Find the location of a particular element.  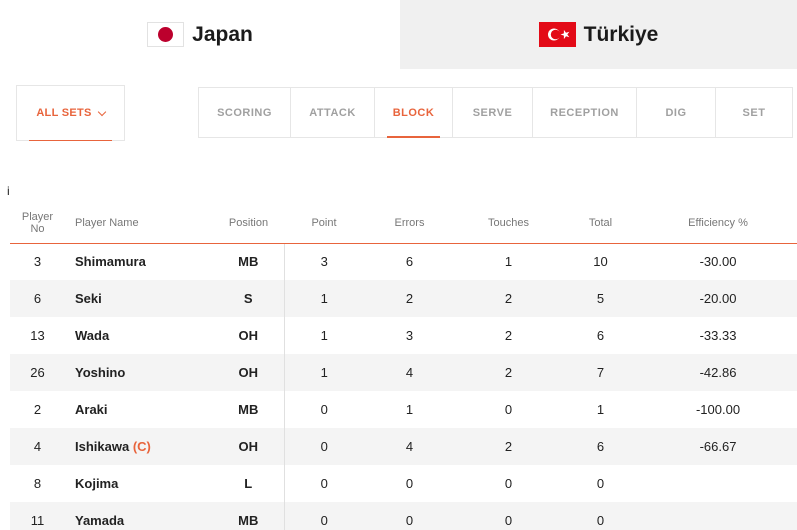

table-row: 11 Yamada MB 0 0 0 0 is located at coordinates (403, 516).